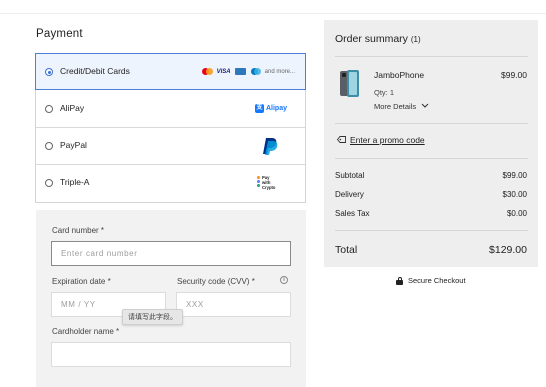 This screenshot has width=546, height=387. What do you see at coordinates (270, 108) in the screenshot?
I see `alipay-logo-icon: 支 Alipay` at bounding box center [270, 108].